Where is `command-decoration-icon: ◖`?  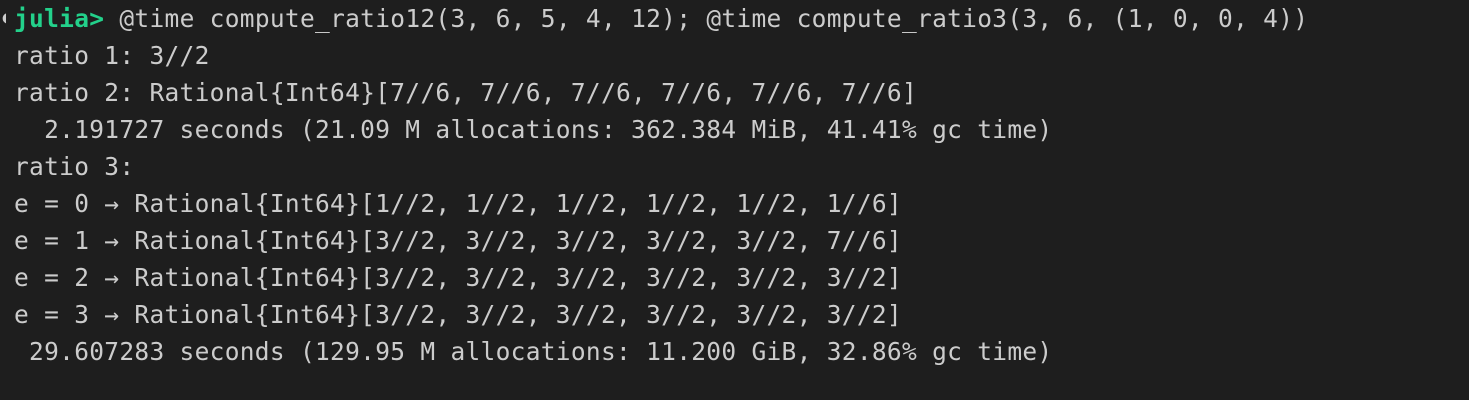
command-decoration-icon: ◖ is located at coordinates (3, 17).